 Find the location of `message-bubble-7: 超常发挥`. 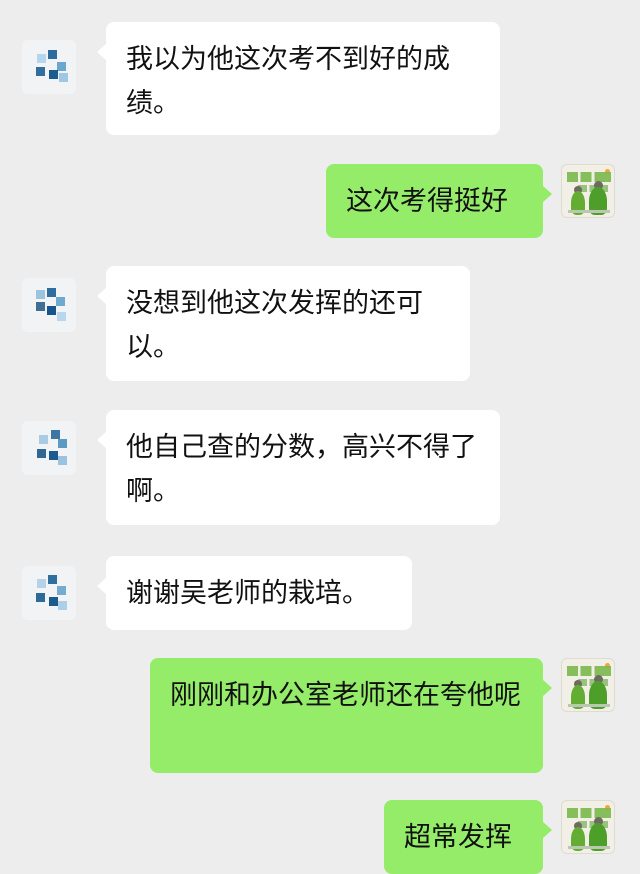

message-bubble-7: 超常发挥 is located at coordinates (468, 837).